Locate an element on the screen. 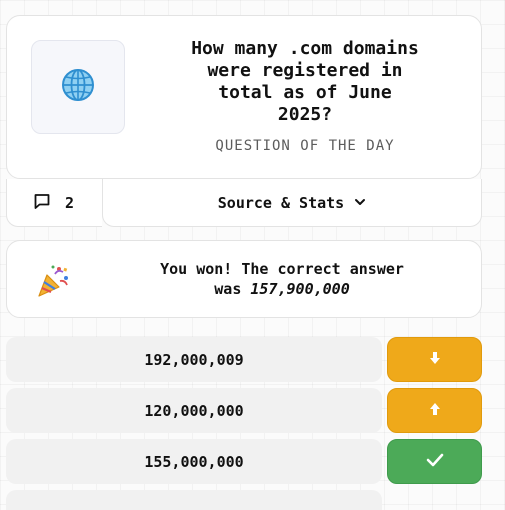  question-icon-box is located at coordinates (78, 87).